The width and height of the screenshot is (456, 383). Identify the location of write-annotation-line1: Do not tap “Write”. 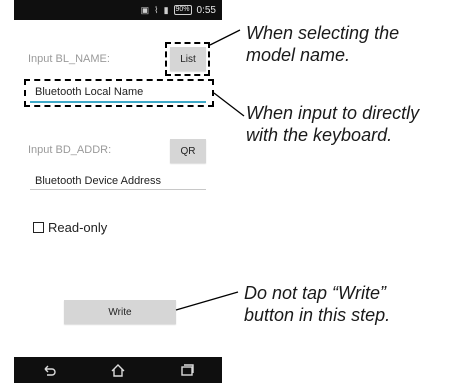
(315, 293).